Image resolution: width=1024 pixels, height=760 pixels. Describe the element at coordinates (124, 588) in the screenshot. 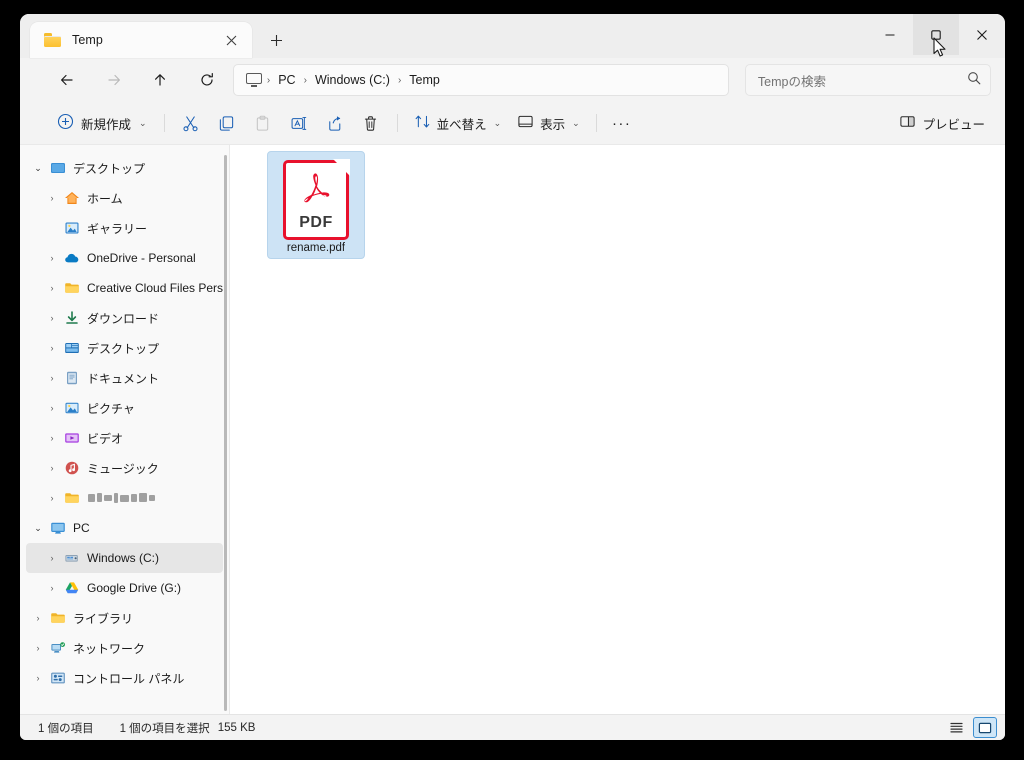

I see `sidebar-item-google-drive: › Google Drive (G:)` at that location.